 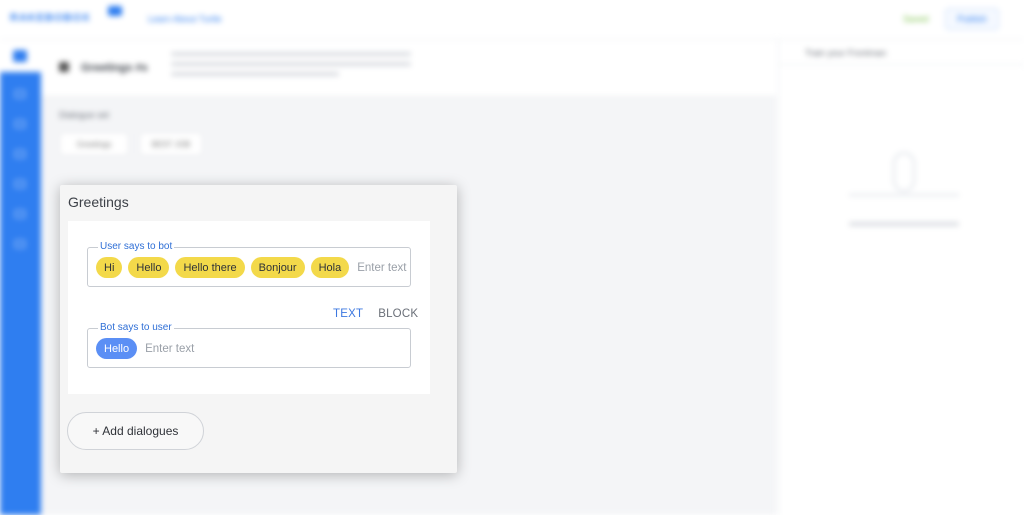 I want to click on add-dialogues-button: + Add dialogues, so click(x=135, y=431).